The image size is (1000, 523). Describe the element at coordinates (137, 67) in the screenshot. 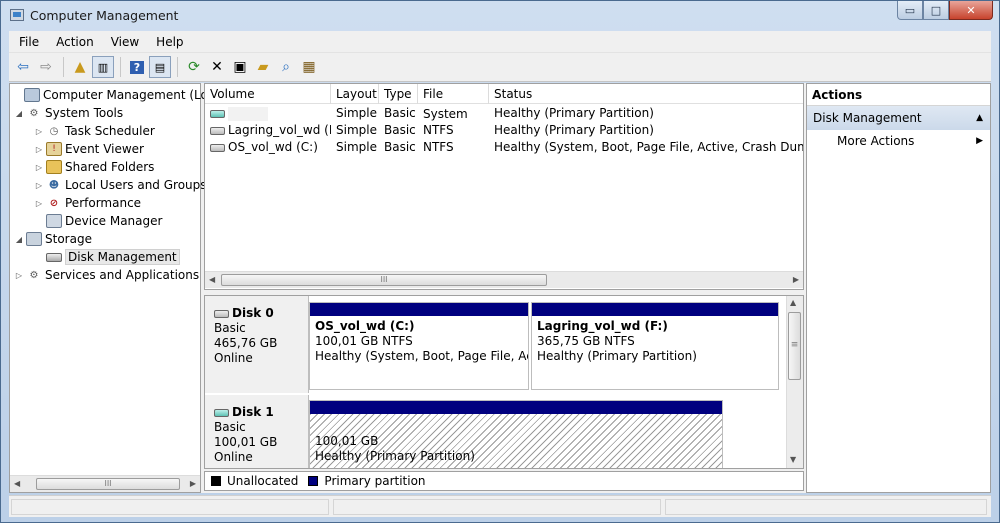

I see `help-icon: ?` at that location.